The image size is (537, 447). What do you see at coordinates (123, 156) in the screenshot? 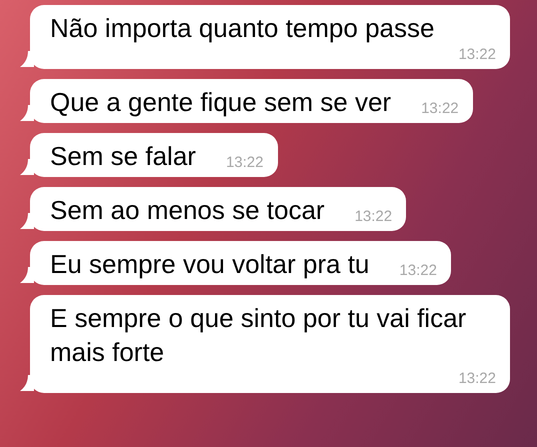
I see `message-text: Sem se falar` at bounding box center [123, 156].